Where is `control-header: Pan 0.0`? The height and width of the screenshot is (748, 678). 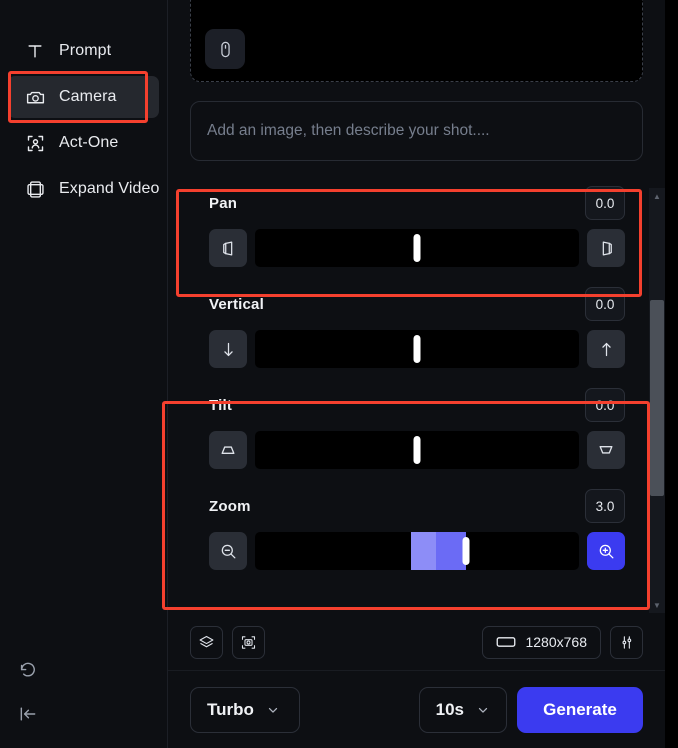
control-header: Pan 0.0 is located at coordinates (416, 203).